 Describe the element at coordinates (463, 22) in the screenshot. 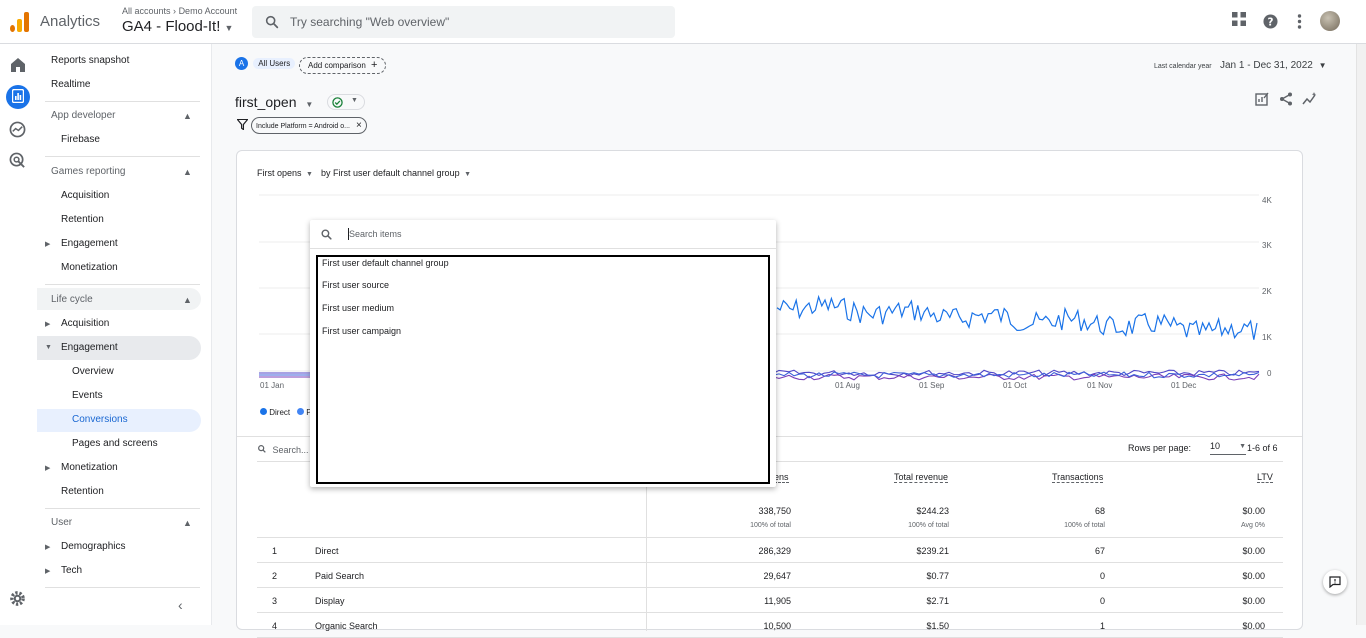

I see `search-bar: Try searching "Web overview"` at that location.